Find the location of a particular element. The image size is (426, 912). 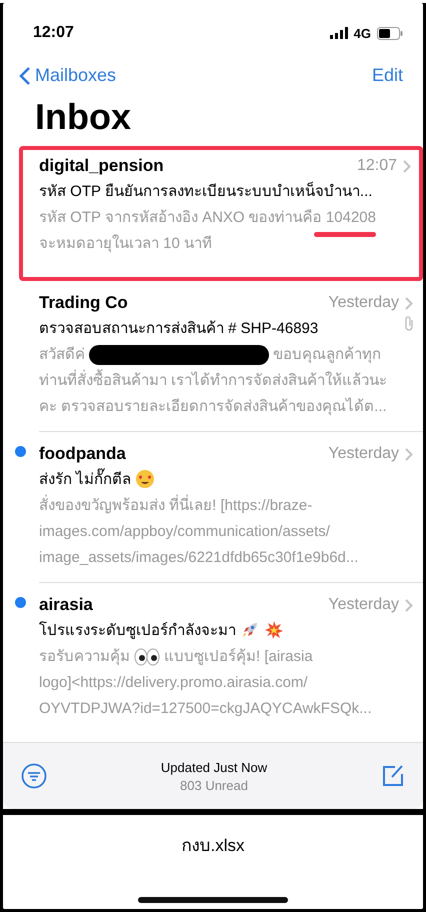

battery-icon is located at coordinates (390, 33).